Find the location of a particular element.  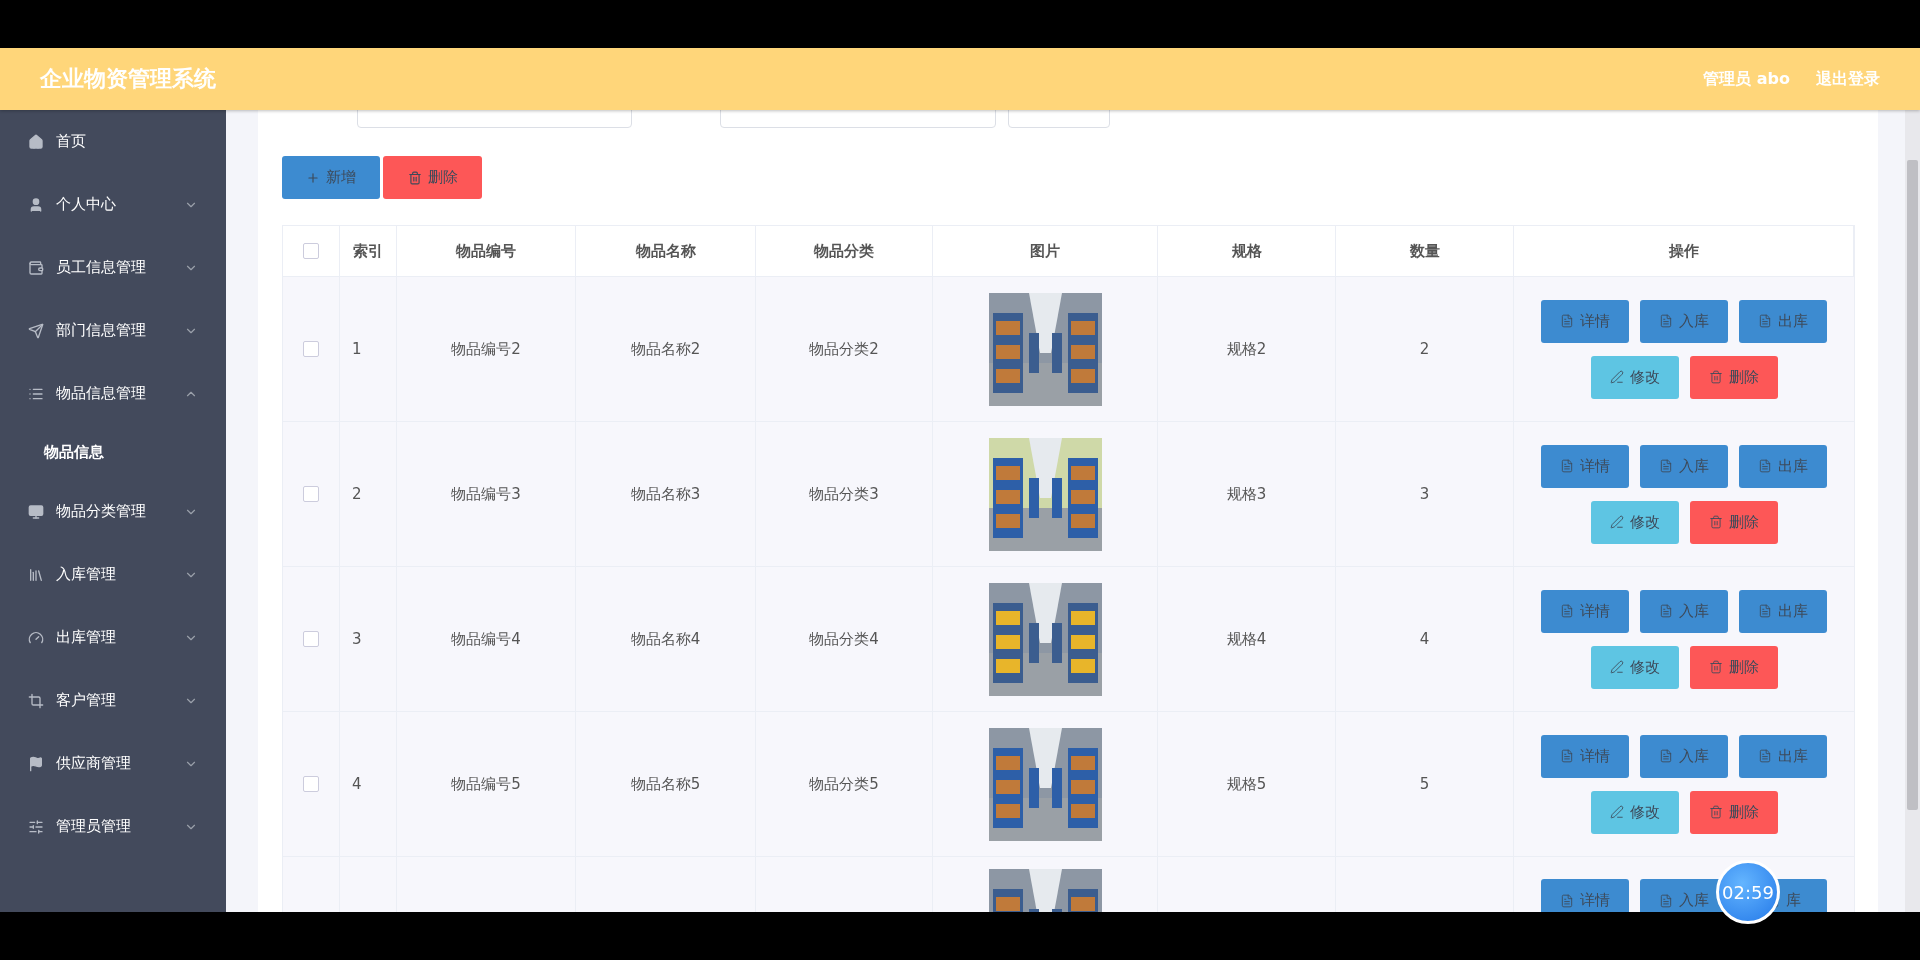

table-cell: 物品分类4 is located at coordinates (844, 639).